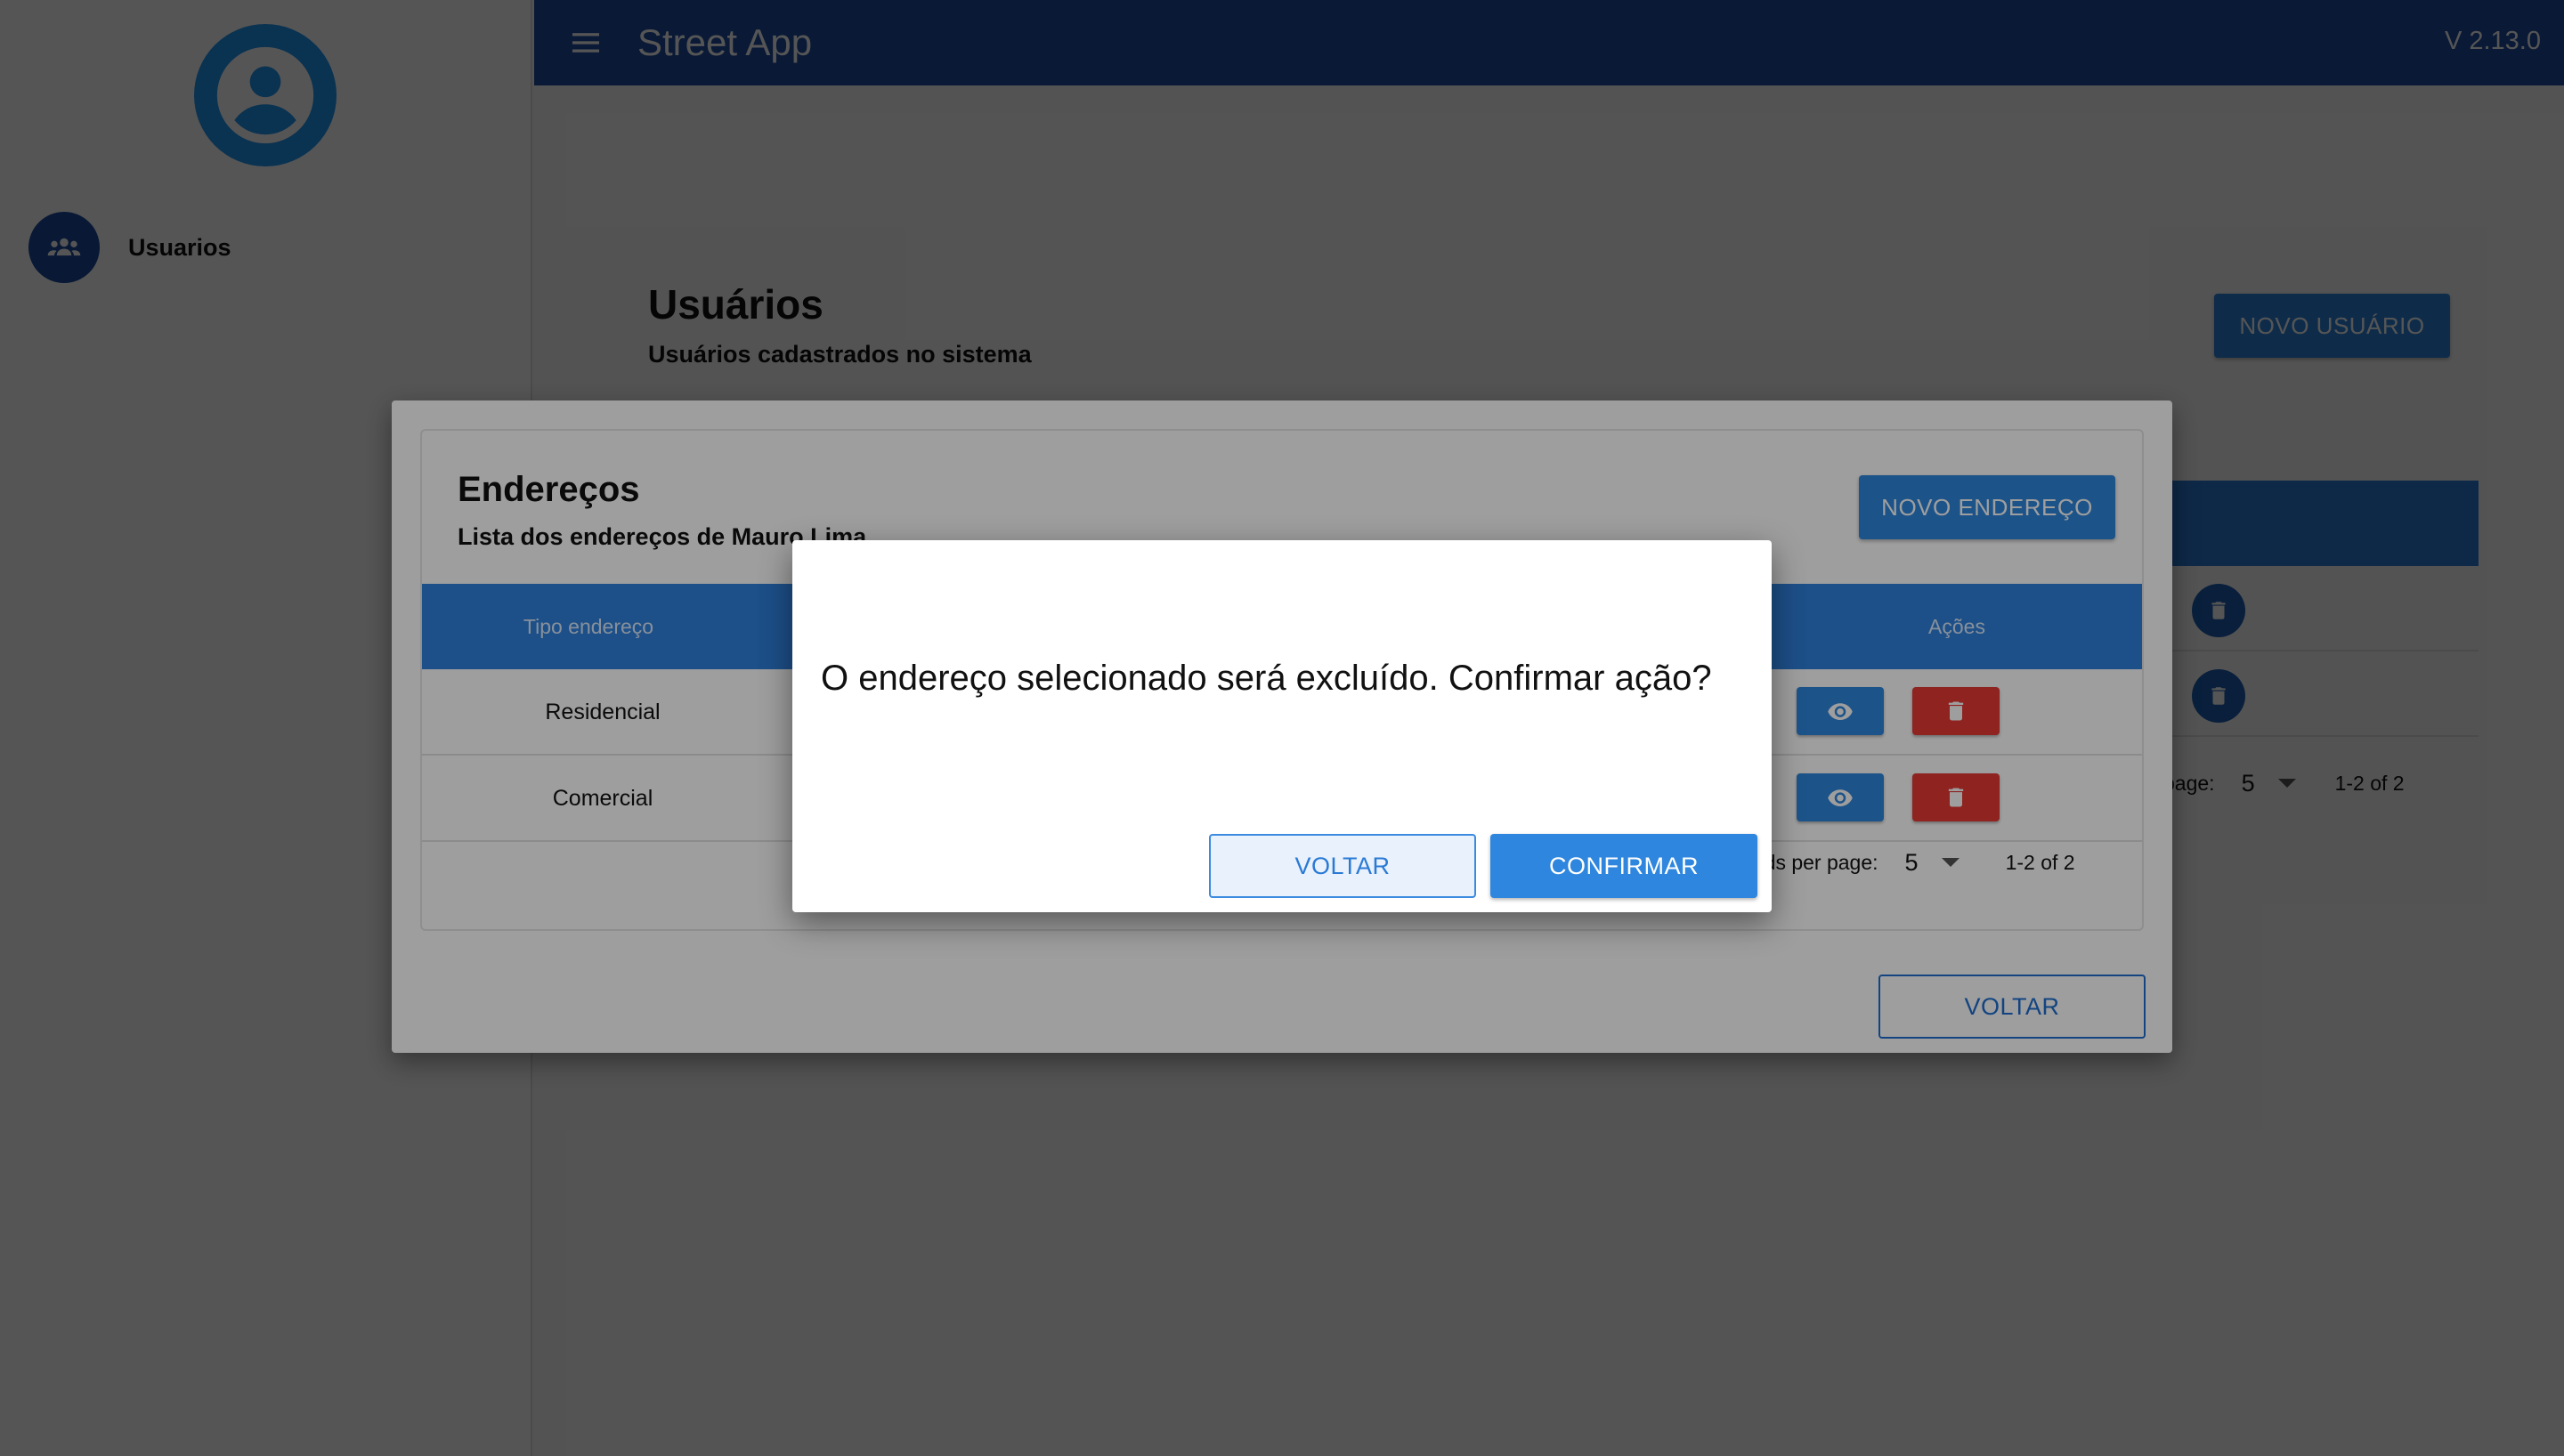 The height and width of the screenshot is (1456, 2564). I want to click on cancel-button: VOLTAR, so click(1342, 866).